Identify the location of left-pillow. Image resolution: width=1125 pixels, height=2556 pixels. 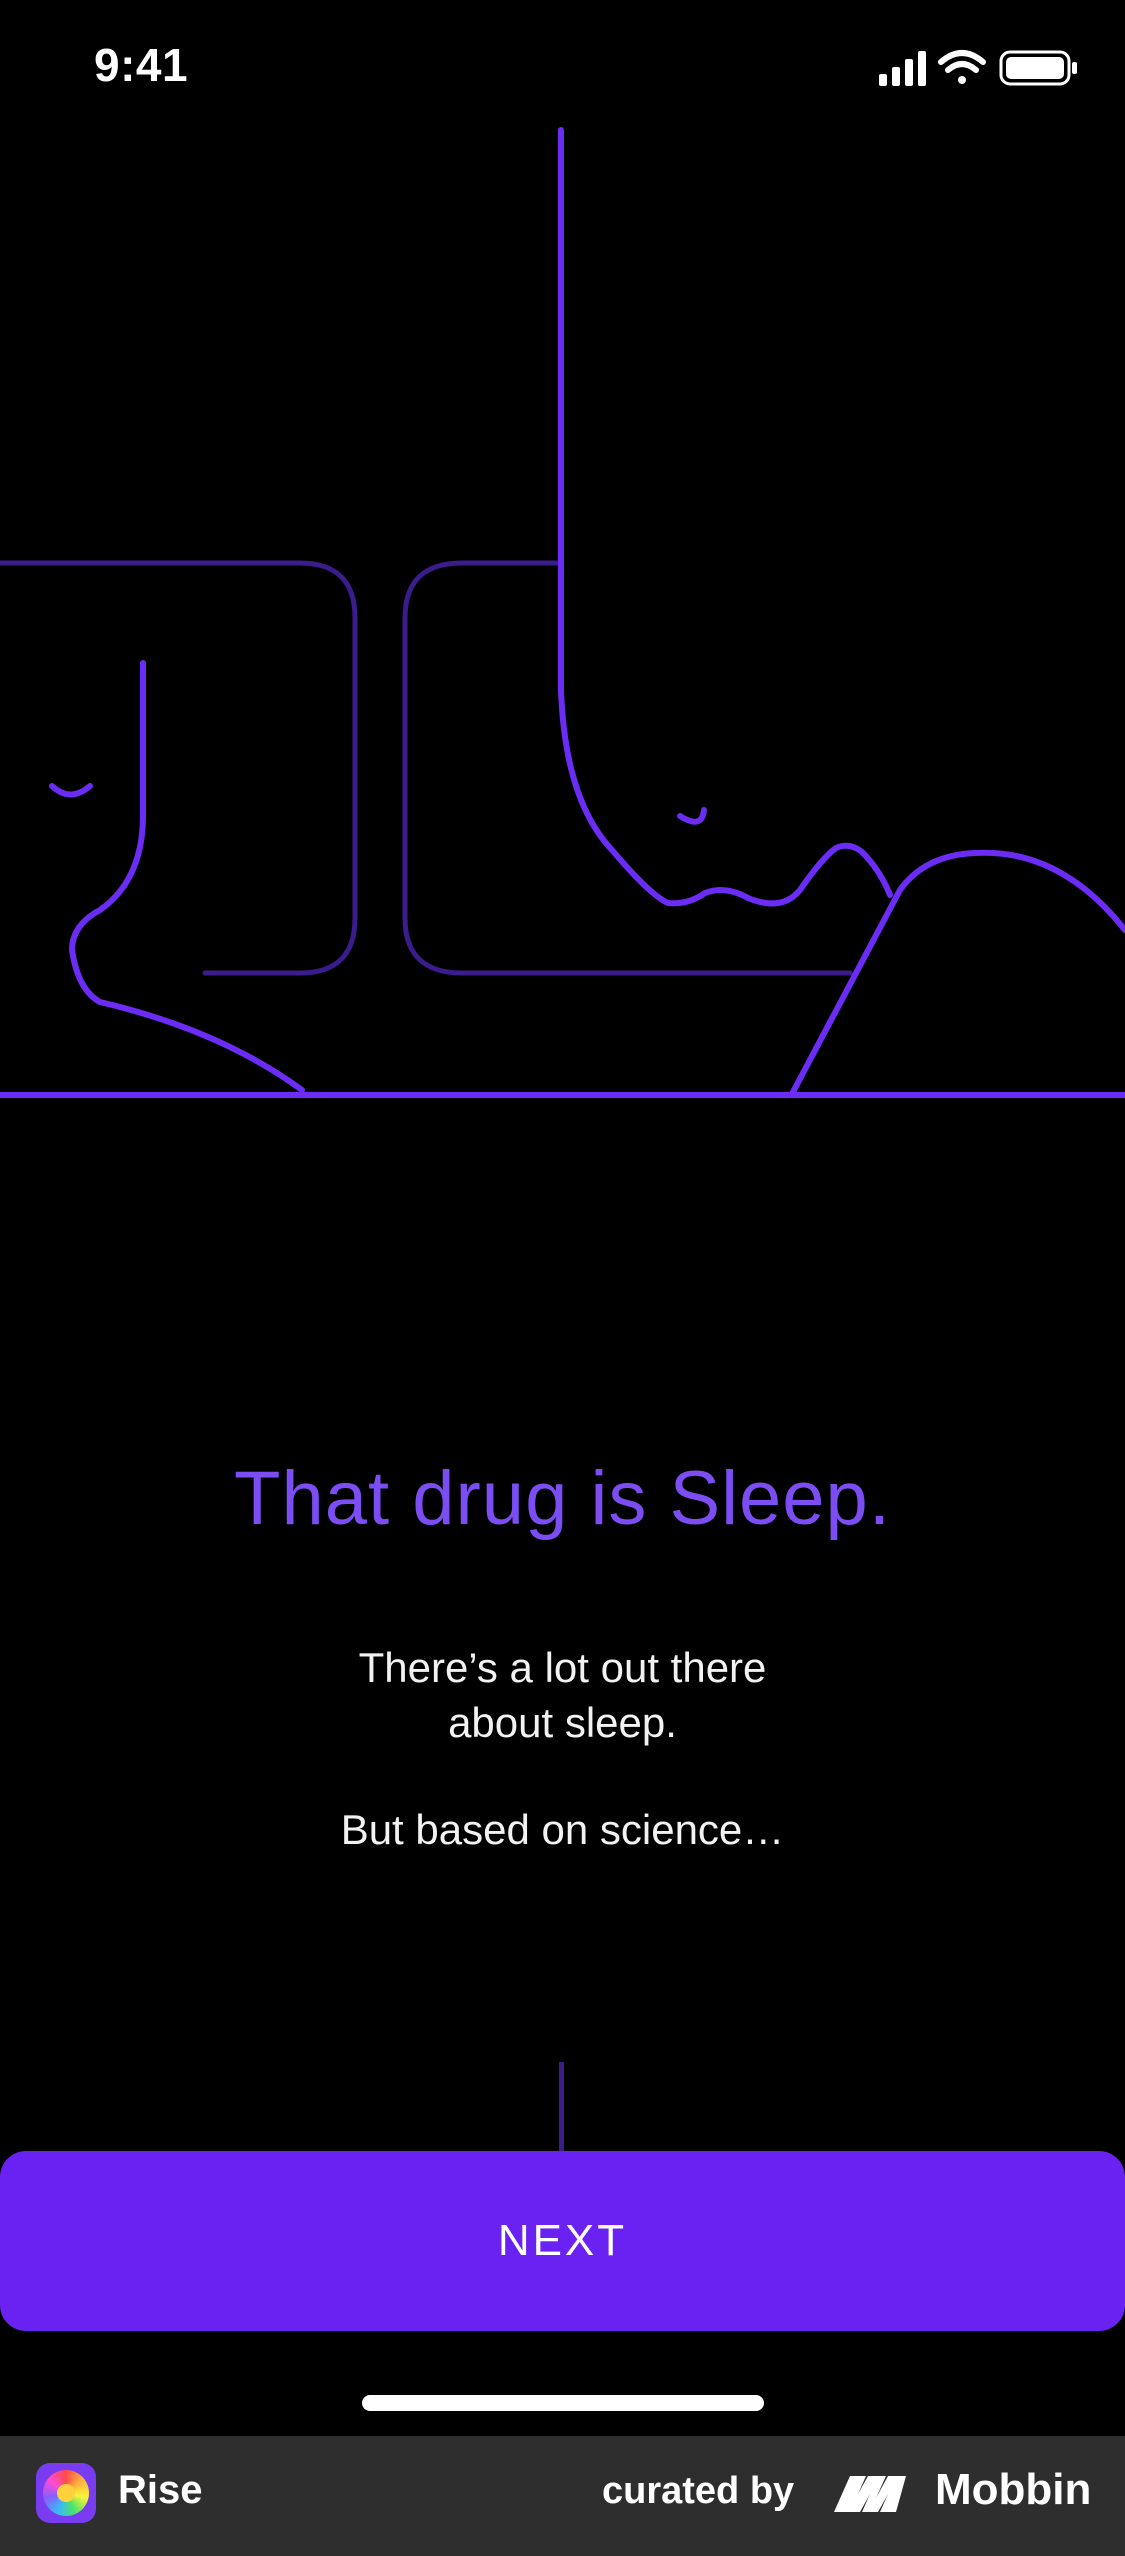
(179, 768).